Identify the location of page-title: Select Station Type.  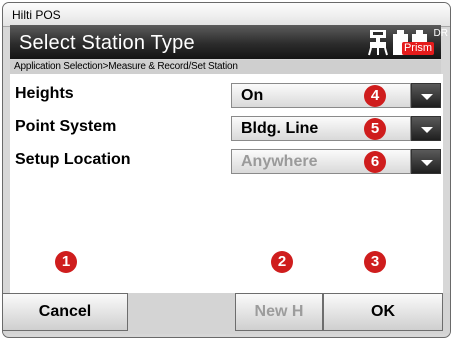
(107, 43).